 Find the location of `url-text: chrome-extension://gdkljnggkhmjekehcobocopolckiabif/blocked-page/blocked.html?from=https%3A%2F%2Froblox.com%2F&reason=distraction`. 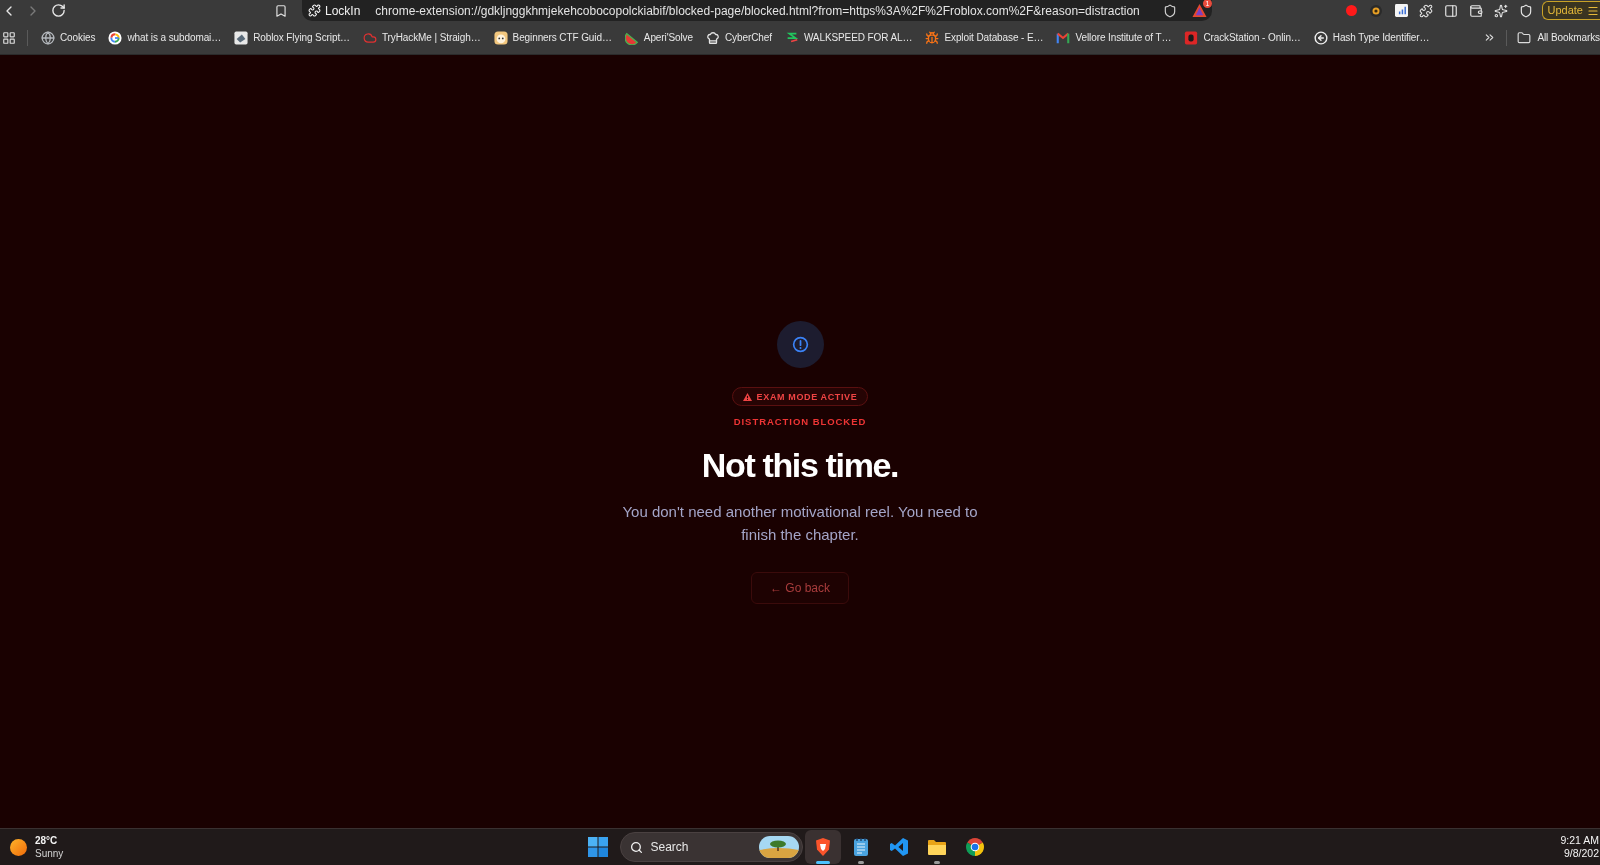

url-text: chrome-extension://gdkljnggkhmjekehcobocopolckiabif/blocked-page/blocked.html?from=https%3A%2F%2Froblox.com%2F&reason=distraction is located at coordinates (757, 10).